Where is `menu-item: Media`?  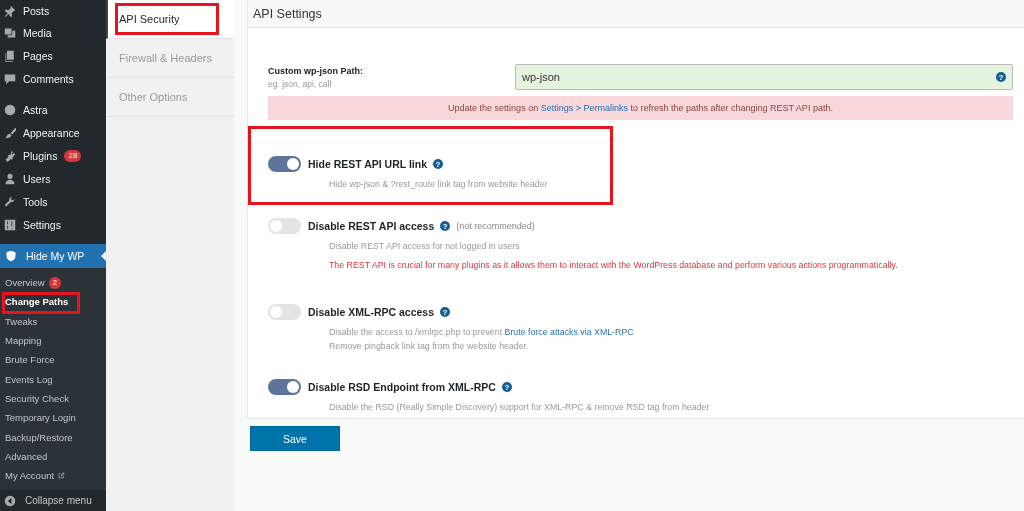
menu-item: Media is located at coordinates (37, 32).